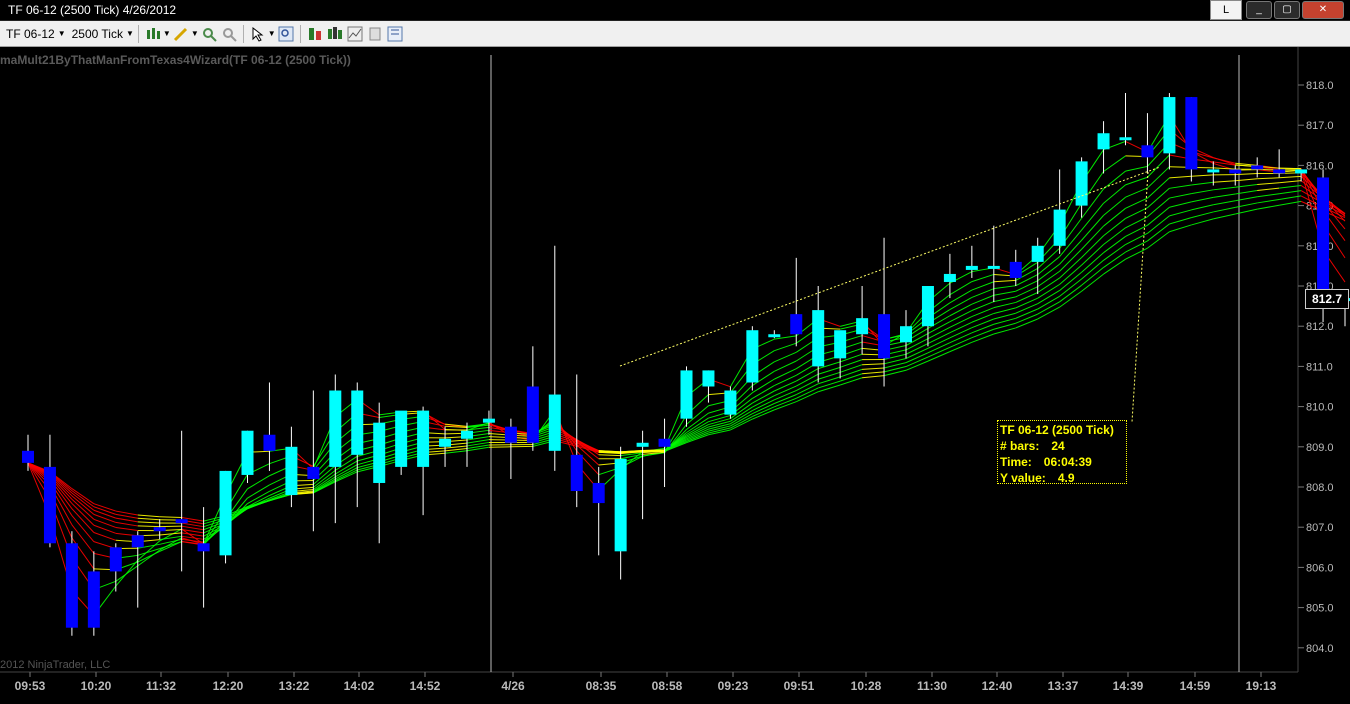 The width and height of the screenshot is (1350, 704). Describe the element at coordinates (55, 665) in the screenshot. I see `copyright-text: 2012 NinjaTrader, LLC` at that location.